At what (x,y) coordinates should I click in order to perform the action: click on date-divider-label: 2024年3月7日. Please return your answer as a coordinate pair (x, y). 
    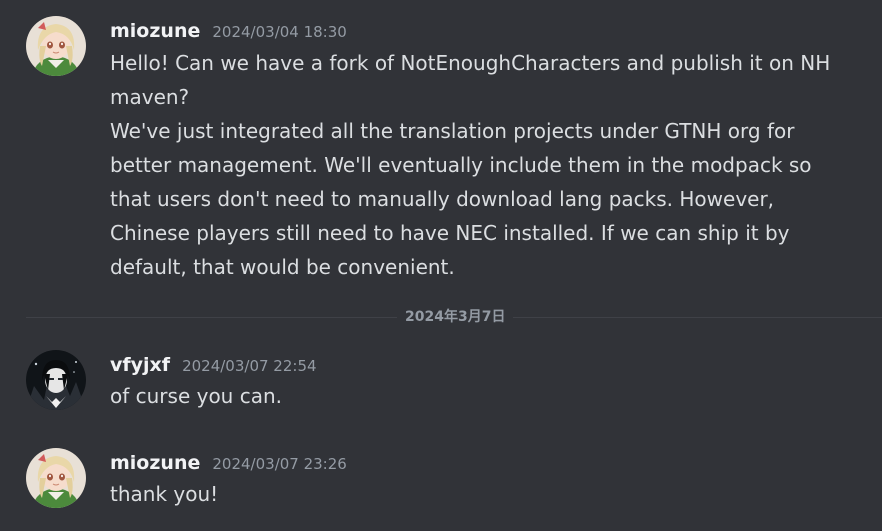
    Looking at the image, I should click on (455, 317).